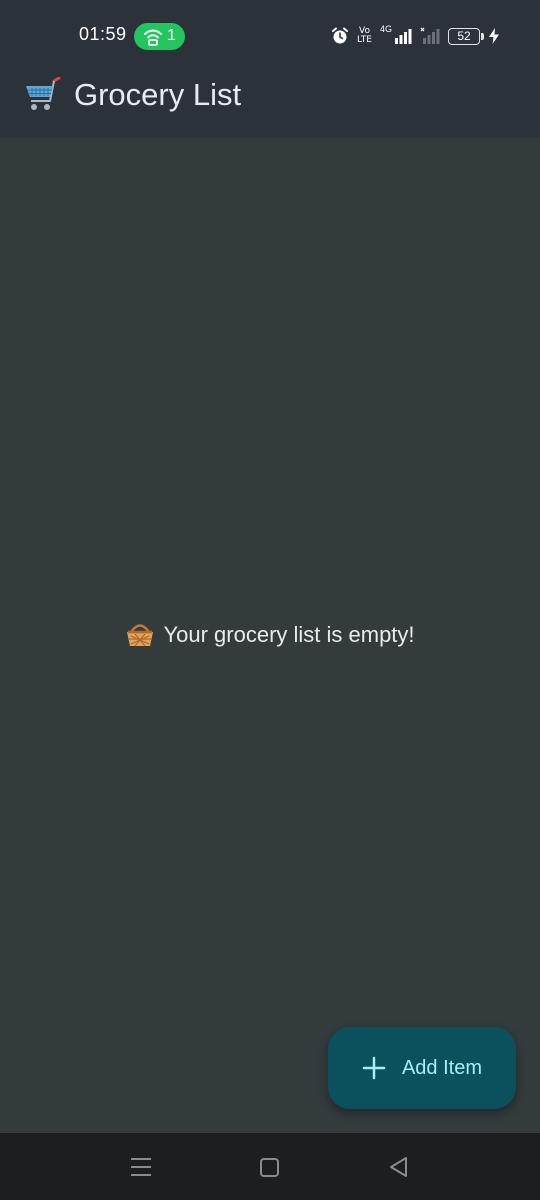 This screenshot has width=540, height=1200. I want to click on add-item-button: Add Item, so click(422, 1068).